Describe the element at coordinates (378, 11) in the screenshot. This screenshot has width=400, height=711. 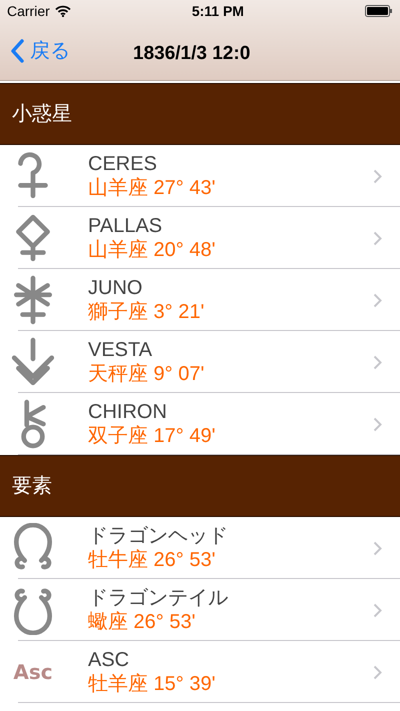
I see `battery-icon` at that location.